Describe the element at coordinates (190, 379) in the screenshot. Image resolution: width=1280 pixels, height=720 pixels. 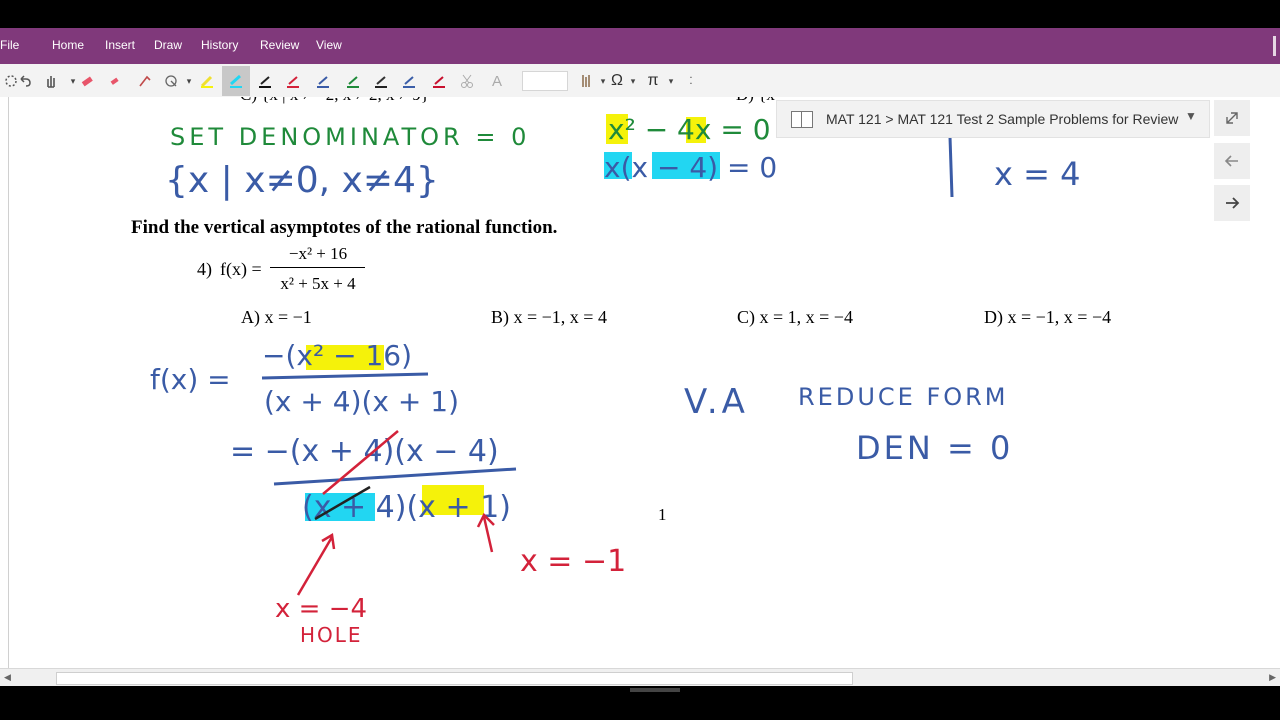
I see `note-fx-label: f(x) =` at that location.